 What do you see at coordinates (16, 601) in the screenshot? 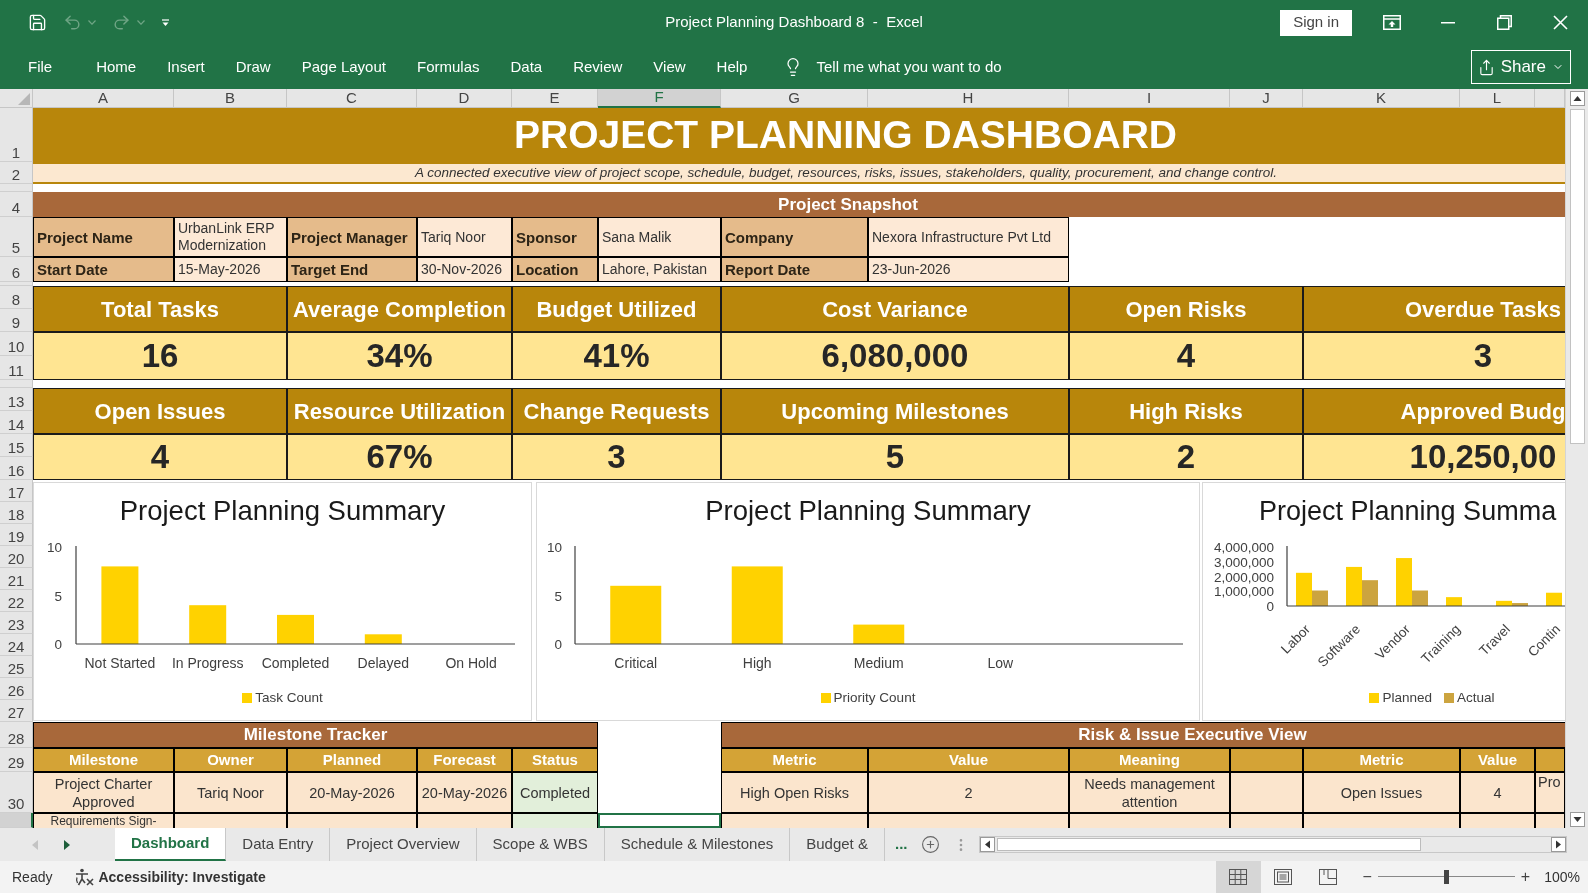
I see `row-header: 22` at bounding box center [16, 601].